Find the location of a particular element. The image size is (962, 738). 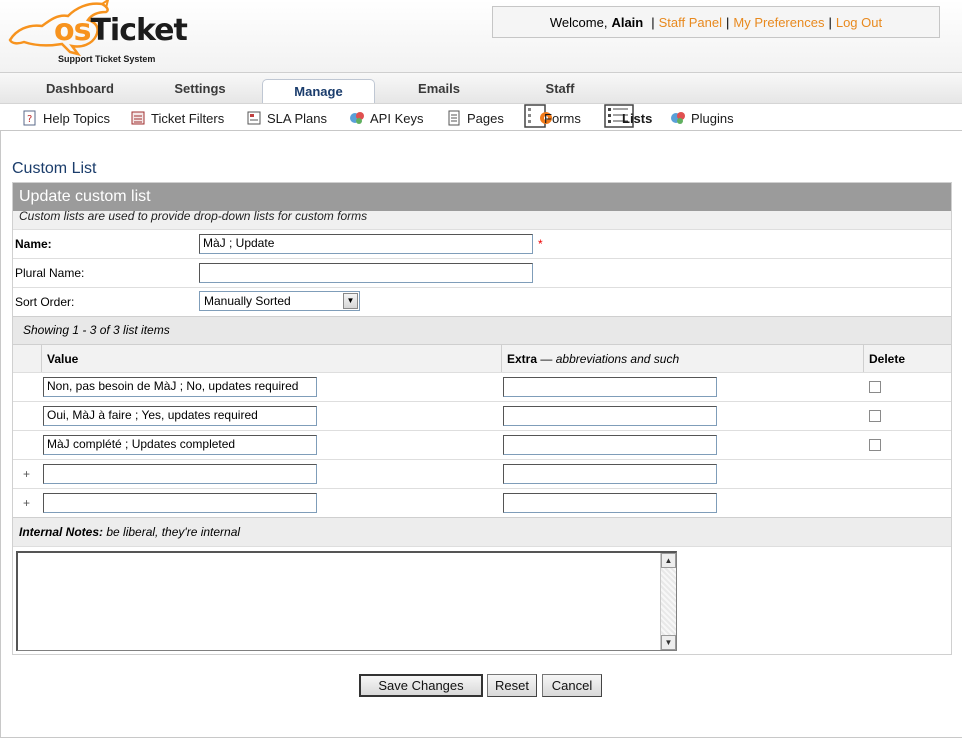

save-changes-button: Save Changes is located at coordinates (421, 685).